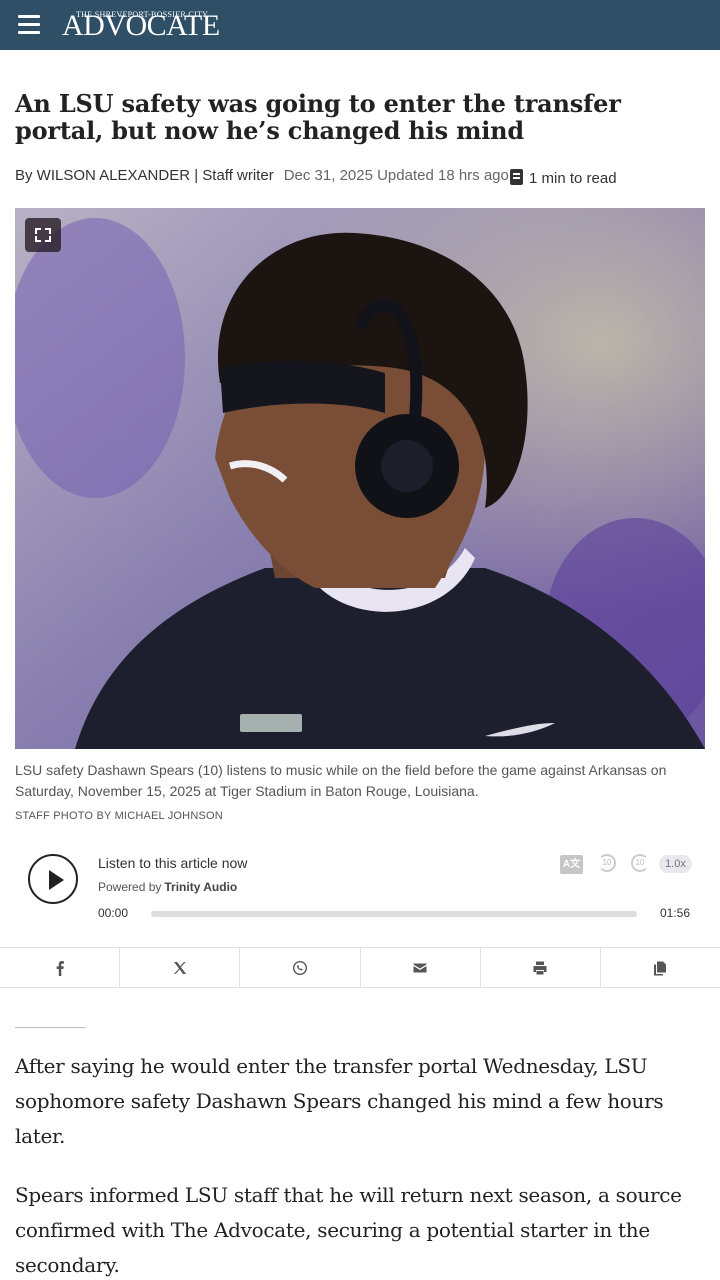  Describe the element at coordinates (50, 1027) in the screenshot. I see `section-divider` at that location.